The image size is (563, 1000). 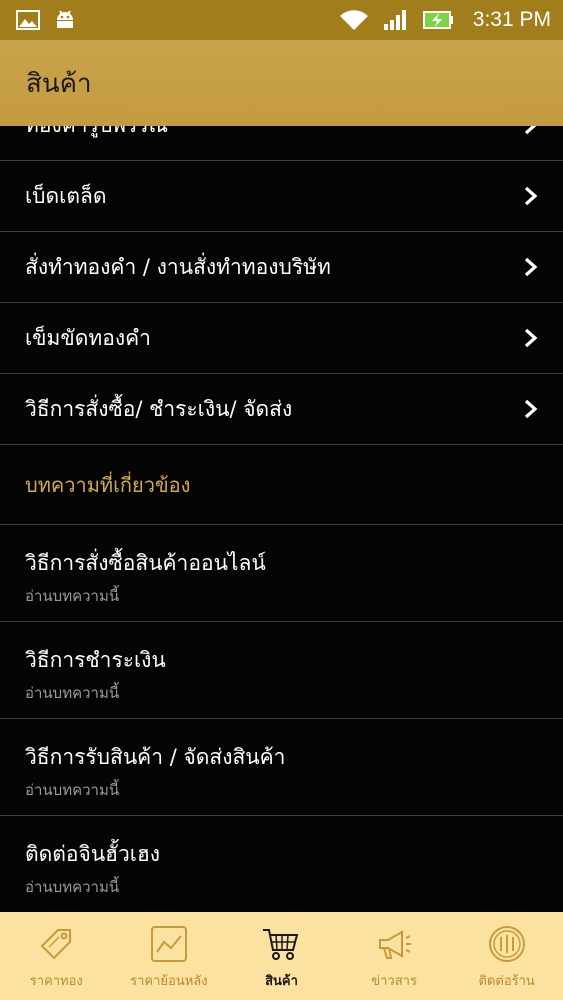 What do you see at coordinates (281, 670) in the screenshot?
I see `article-item: วิธีการชำระเงิน อ่านบทความนี้` at bounding box center [281, 670].